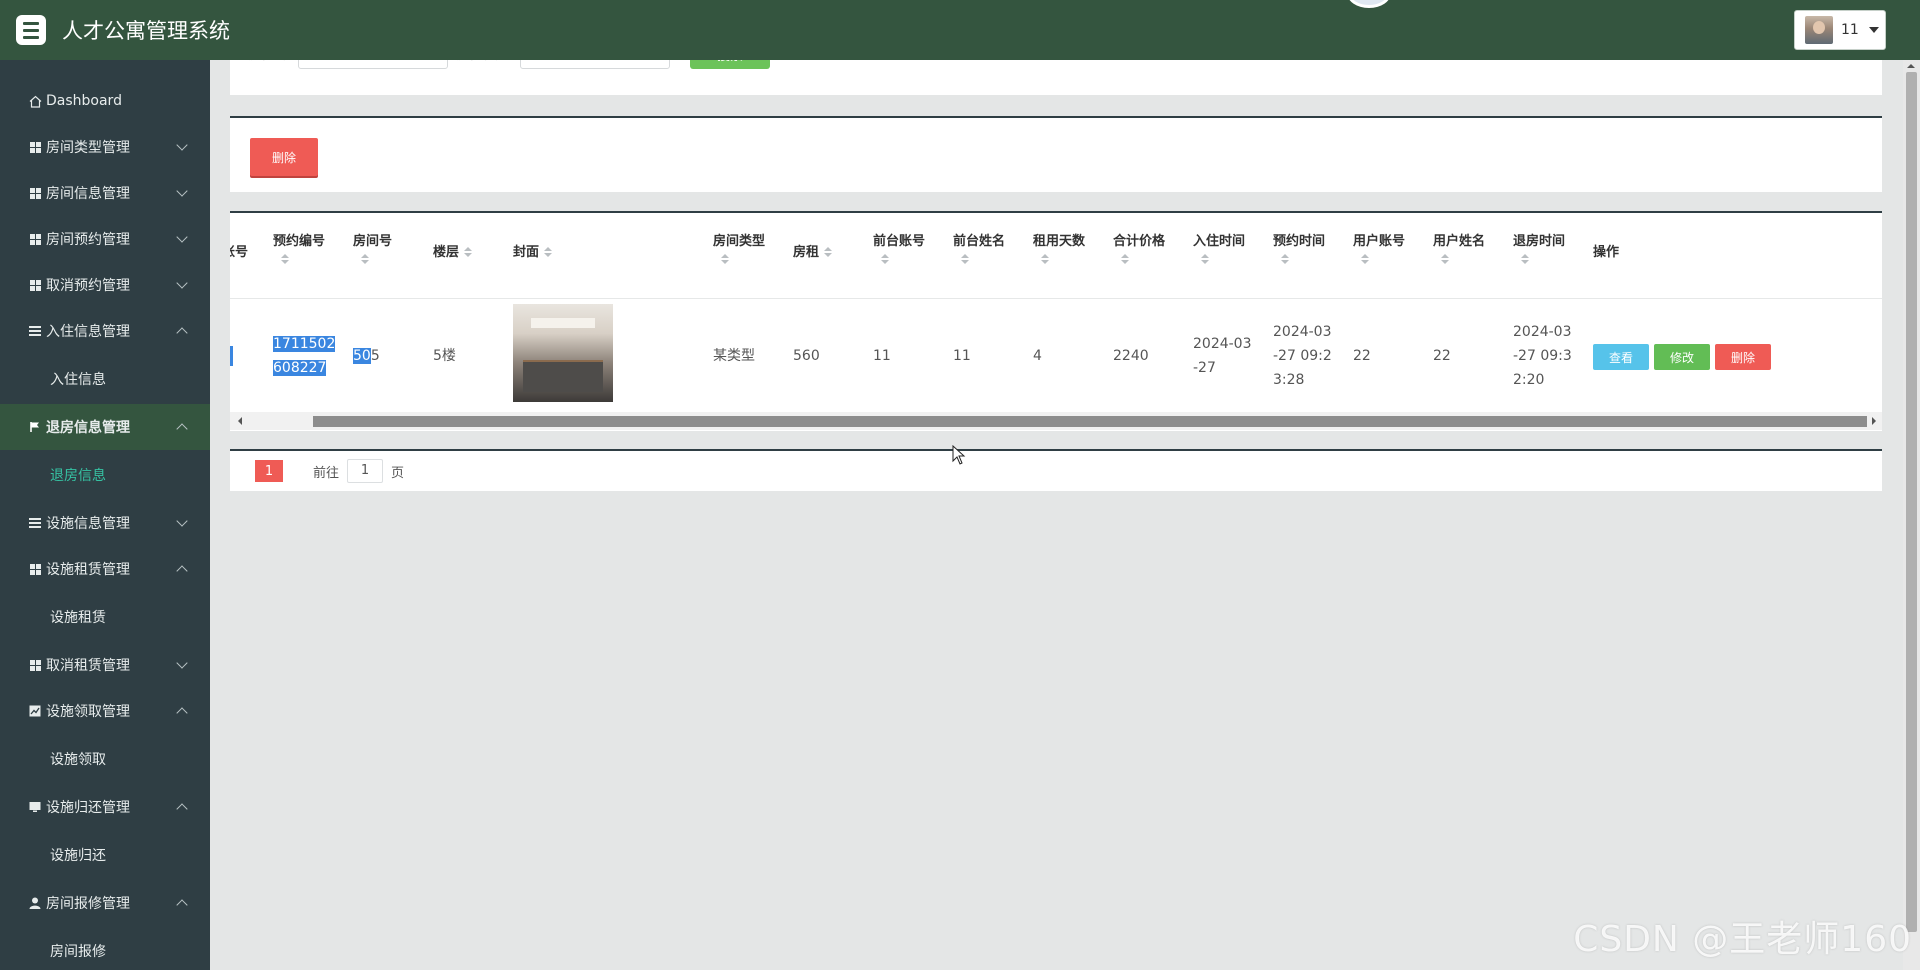 Image resolution: width=1920 pixels, height=970 pixels. I want to click on sidebar-item-cancel-rental: 取消租赁管理, so click(105, 665).